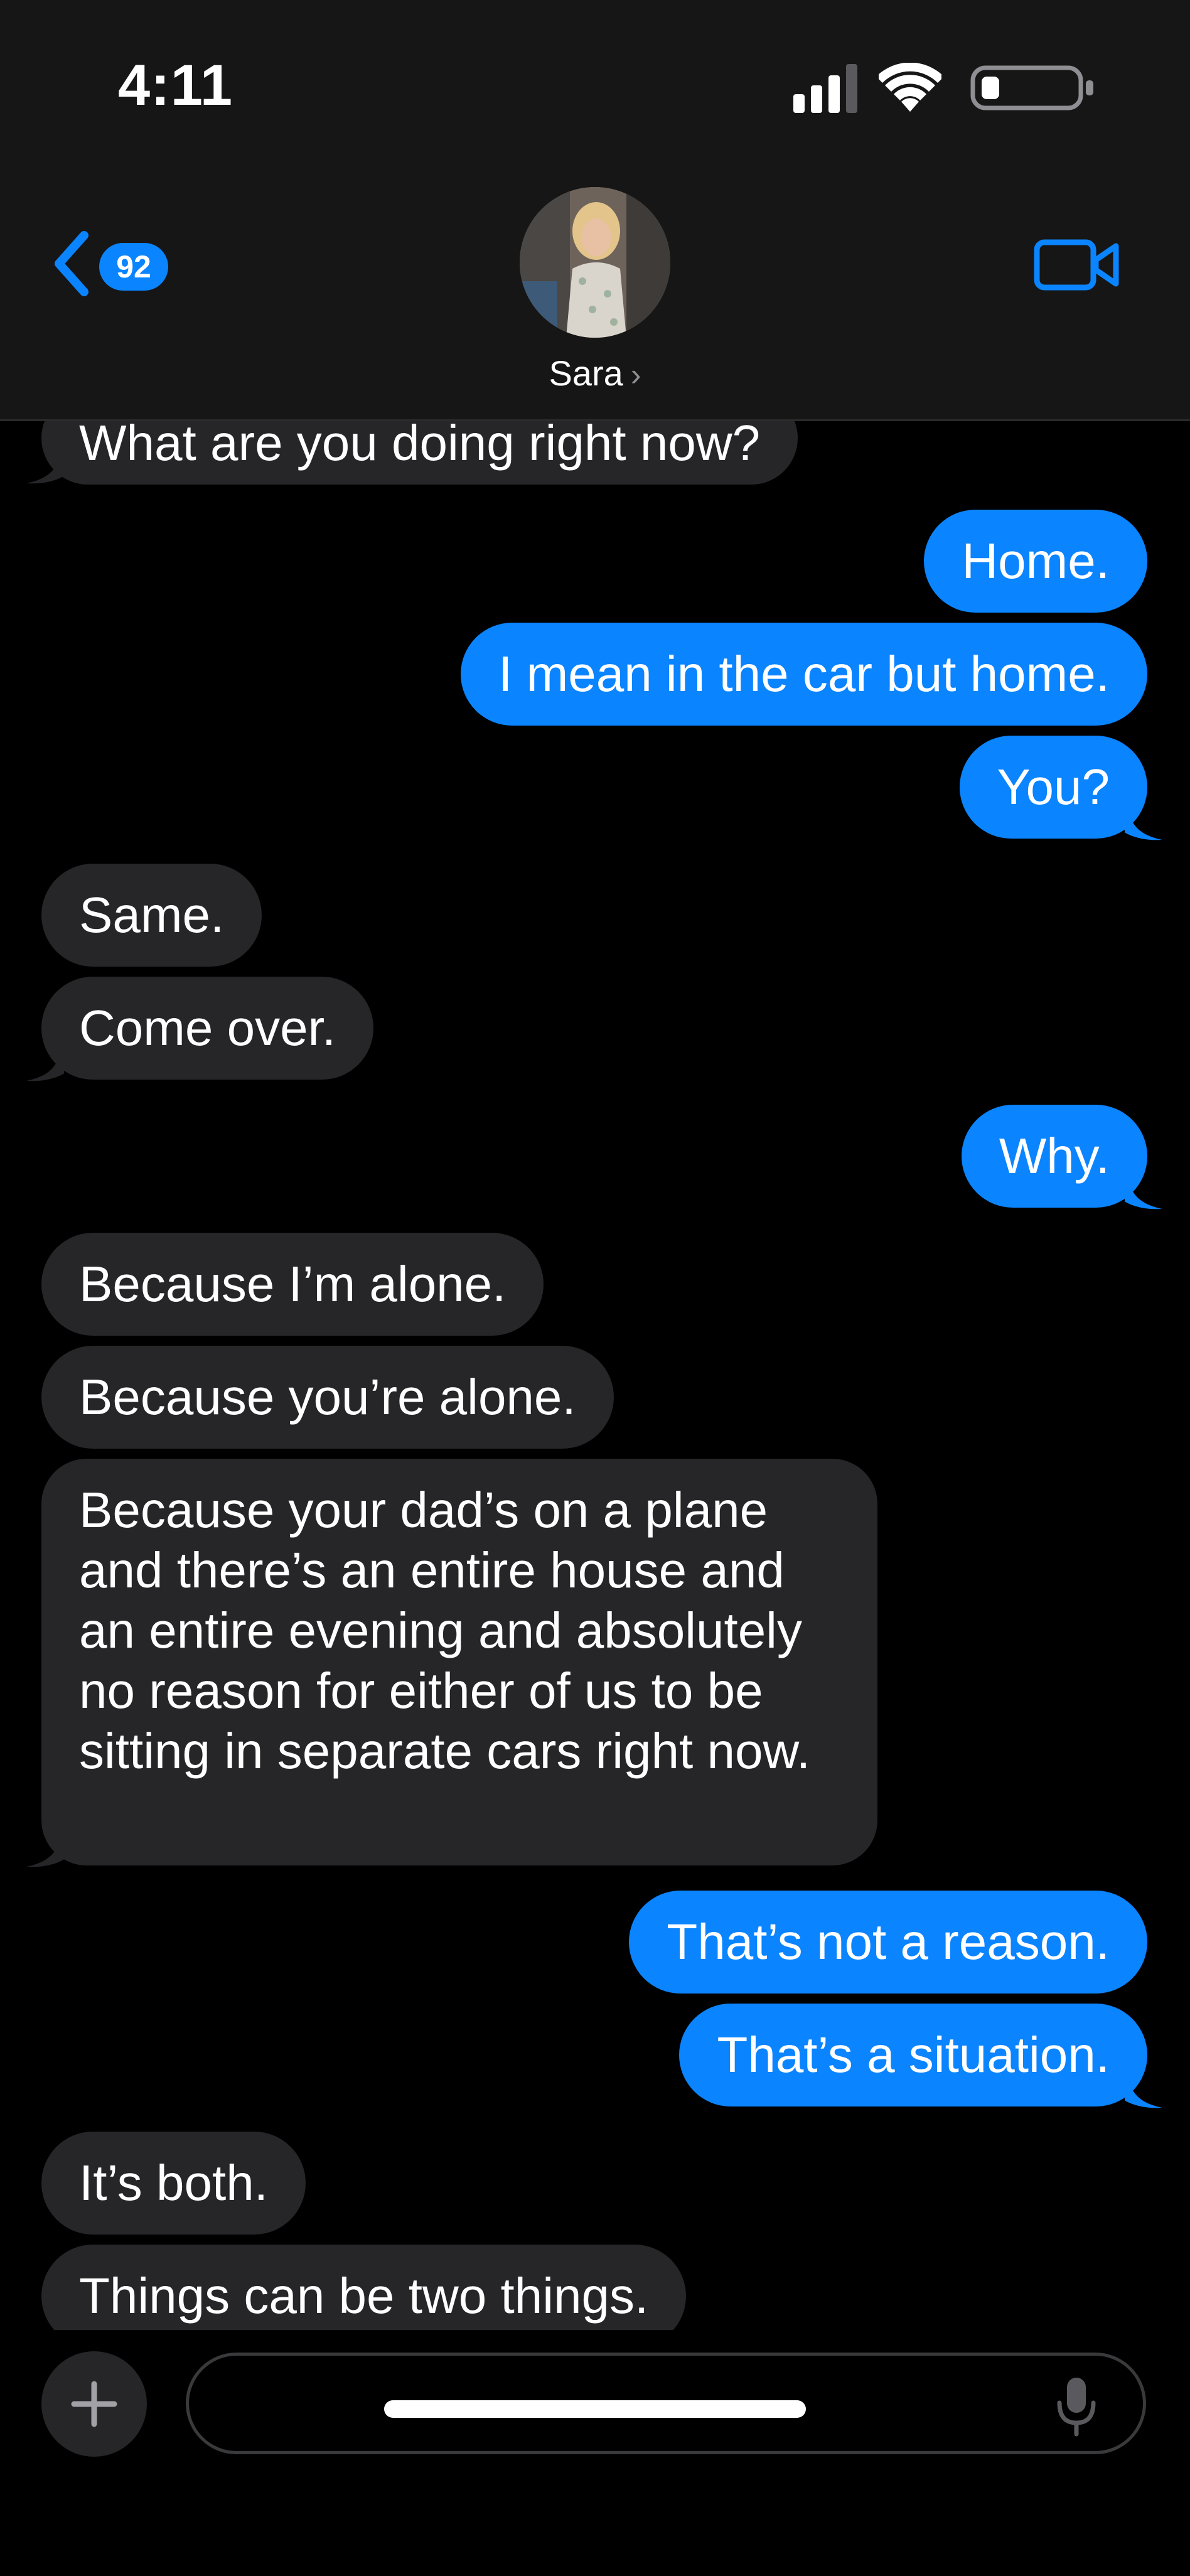 The width and height of the screenshot is (1190, 2576). What do you see at coordinates (804, 674) in the screenshot?
I see `message-outgoing: I mean in the car but home.` at bounding box center [804, 674].